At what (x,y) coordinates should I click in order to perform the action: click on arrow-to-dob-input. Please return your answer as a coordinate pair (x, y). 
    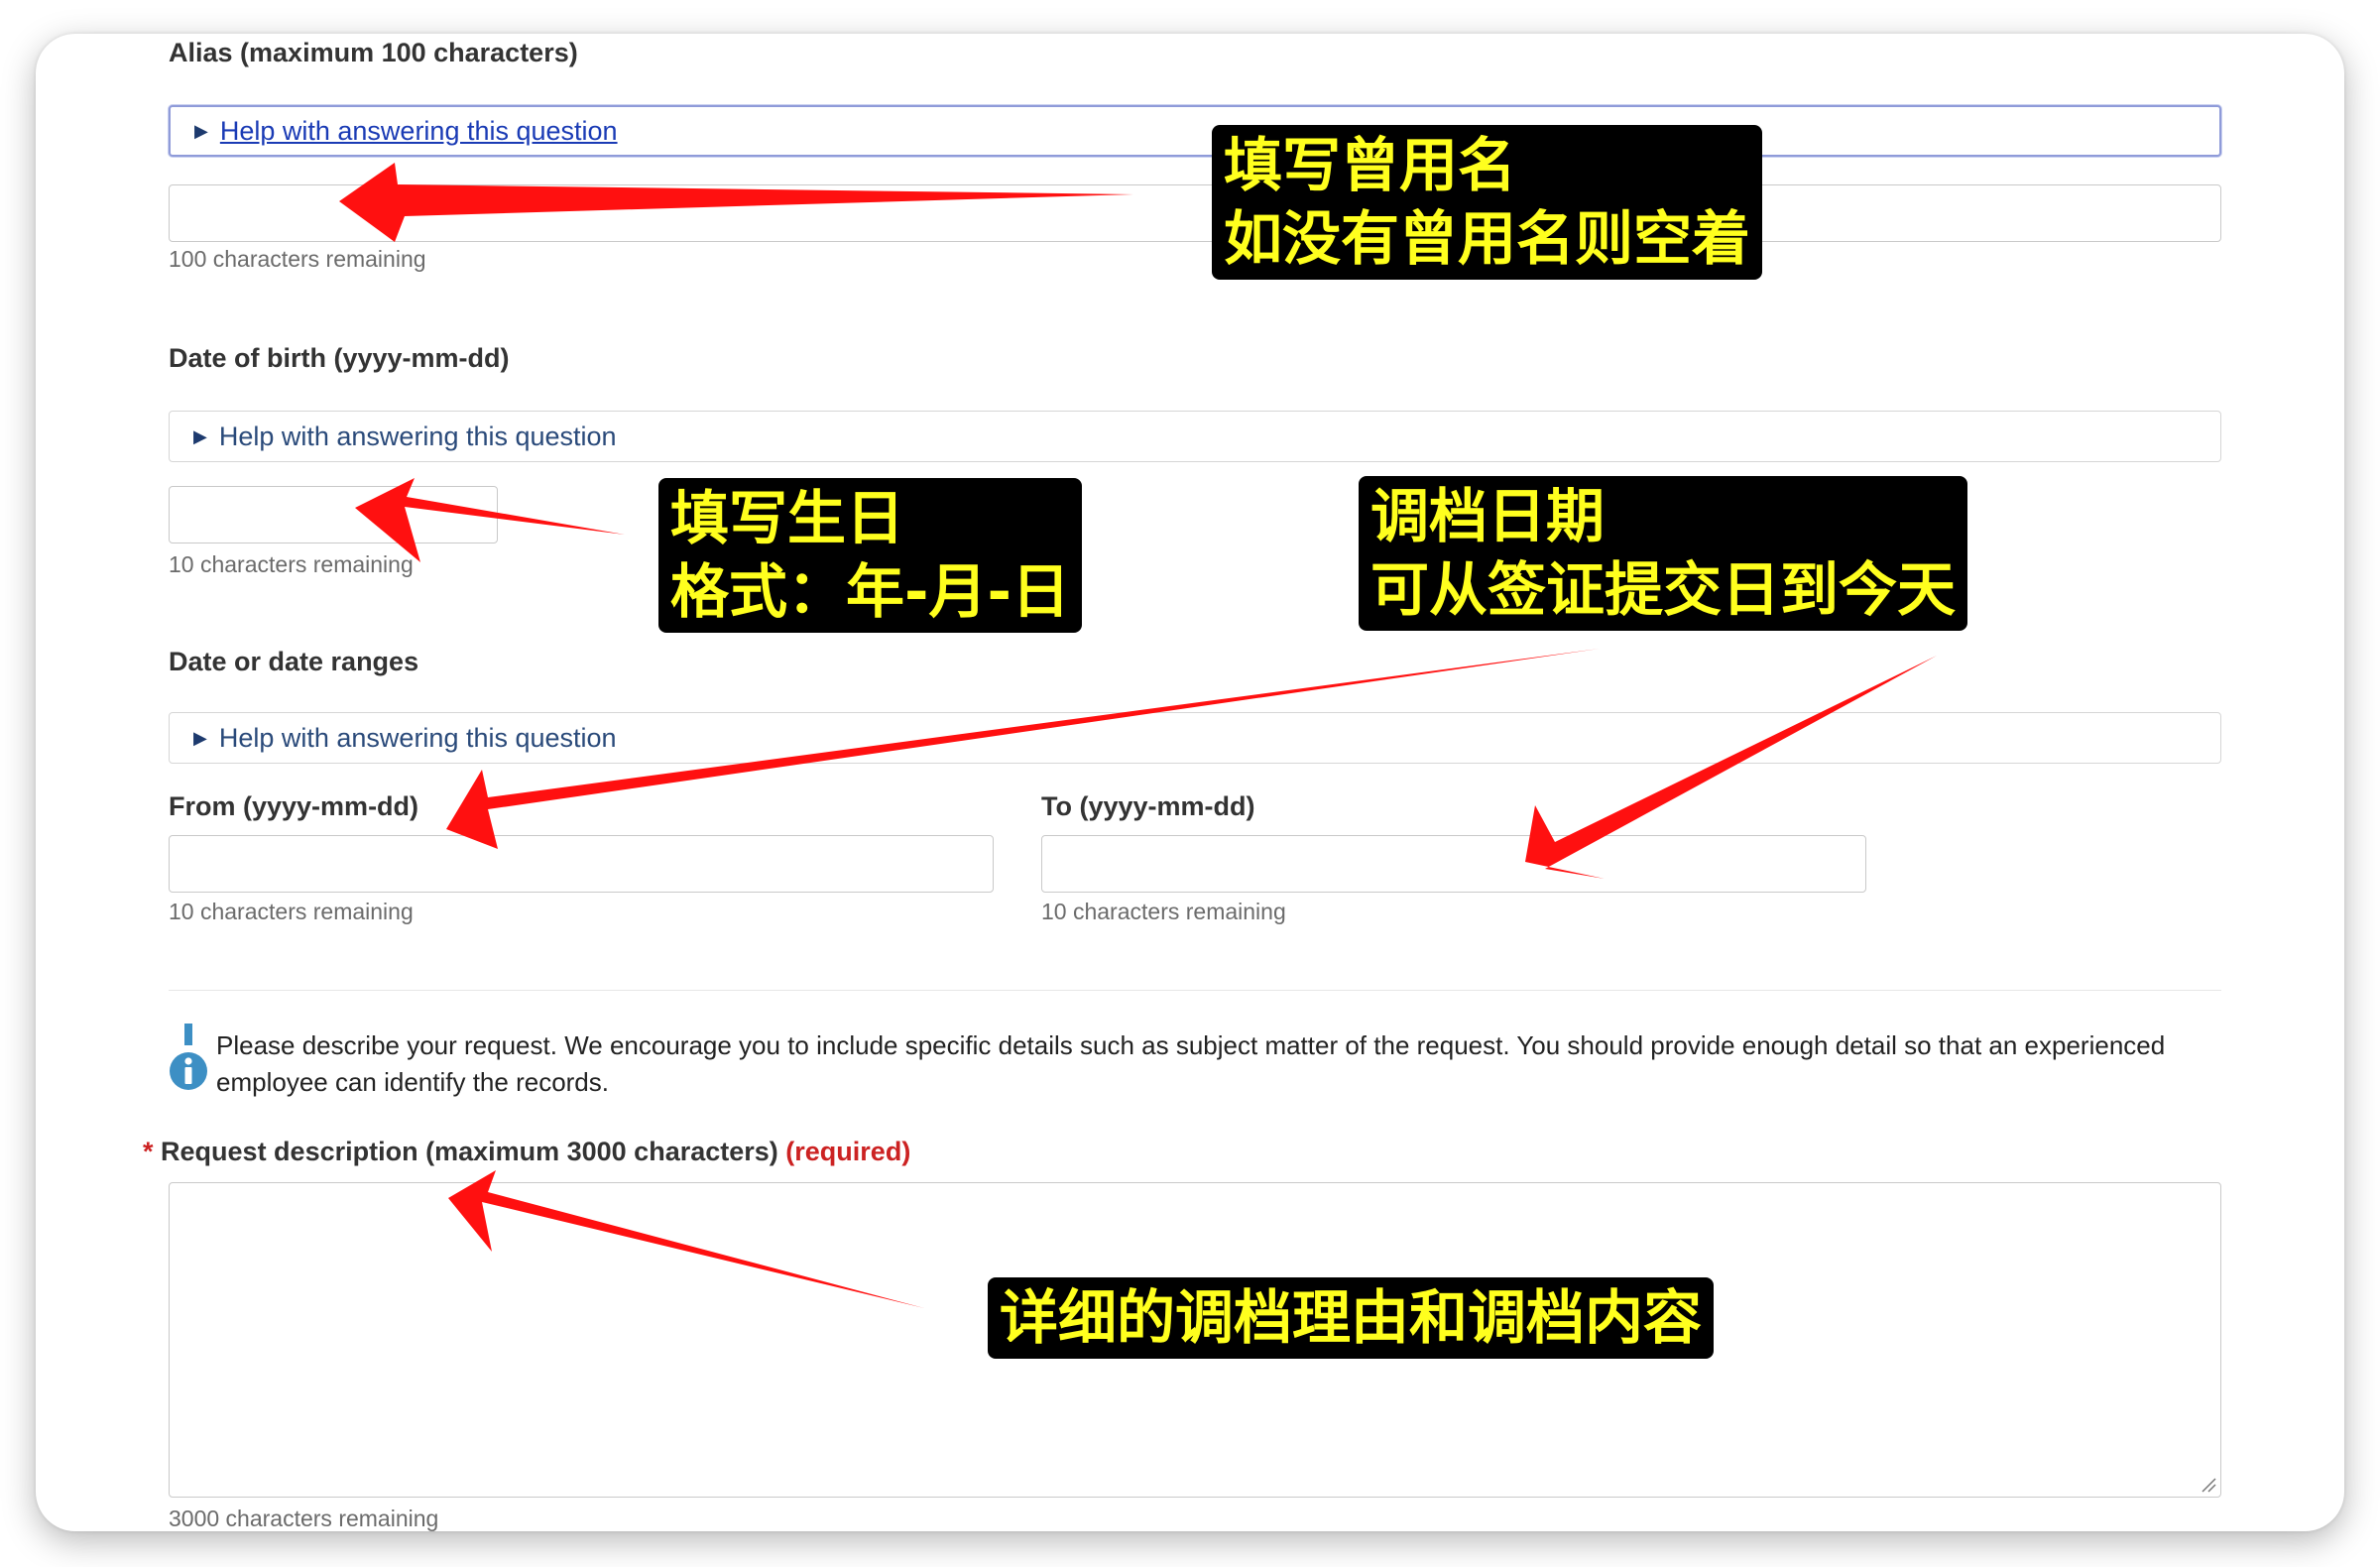
    Looking at the image, I should click on (490, 520).